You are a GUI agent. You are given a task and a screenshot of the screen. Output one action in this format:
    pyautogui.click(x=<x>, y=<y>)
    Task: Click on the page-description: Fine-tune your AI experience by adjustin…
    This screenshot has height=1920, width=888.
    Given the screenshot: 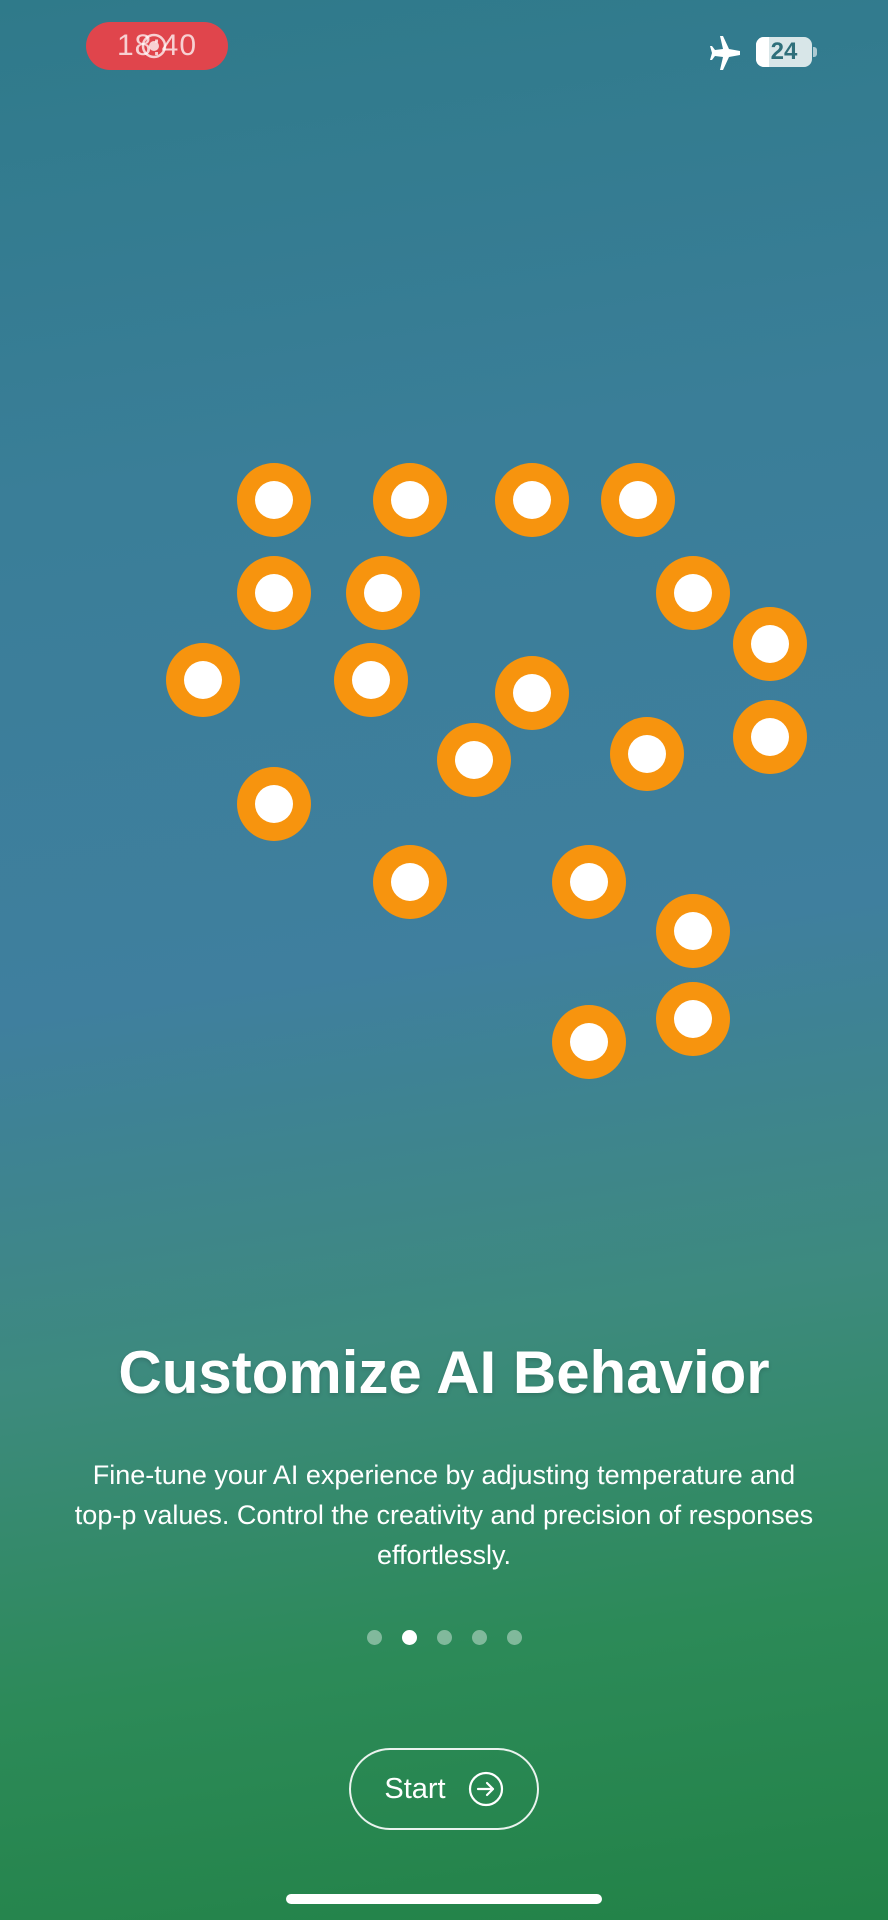 What is the action you would take?
    pyautogui.click(x=444, y=1515)
    